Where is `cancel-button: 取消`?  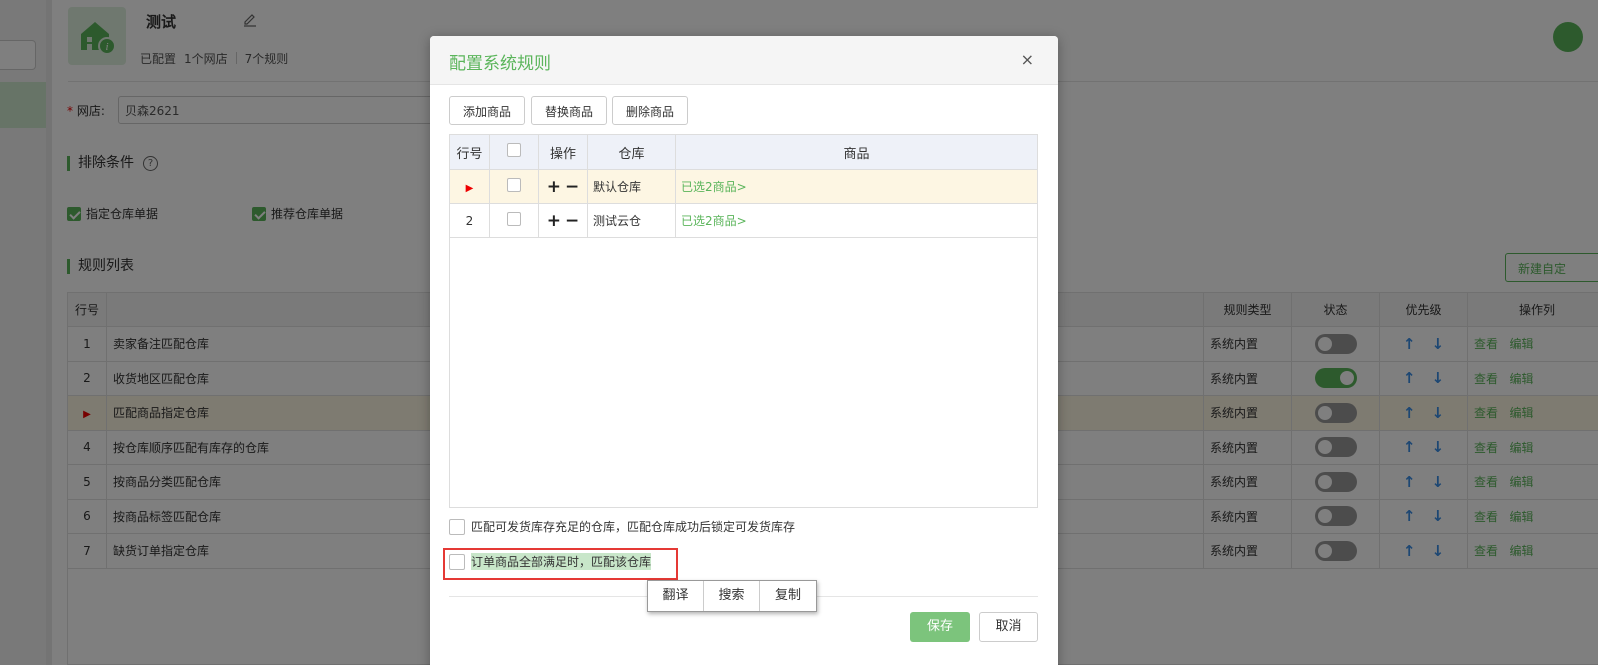
cancel-button: 取消 is located at coordinates (1008, 627).